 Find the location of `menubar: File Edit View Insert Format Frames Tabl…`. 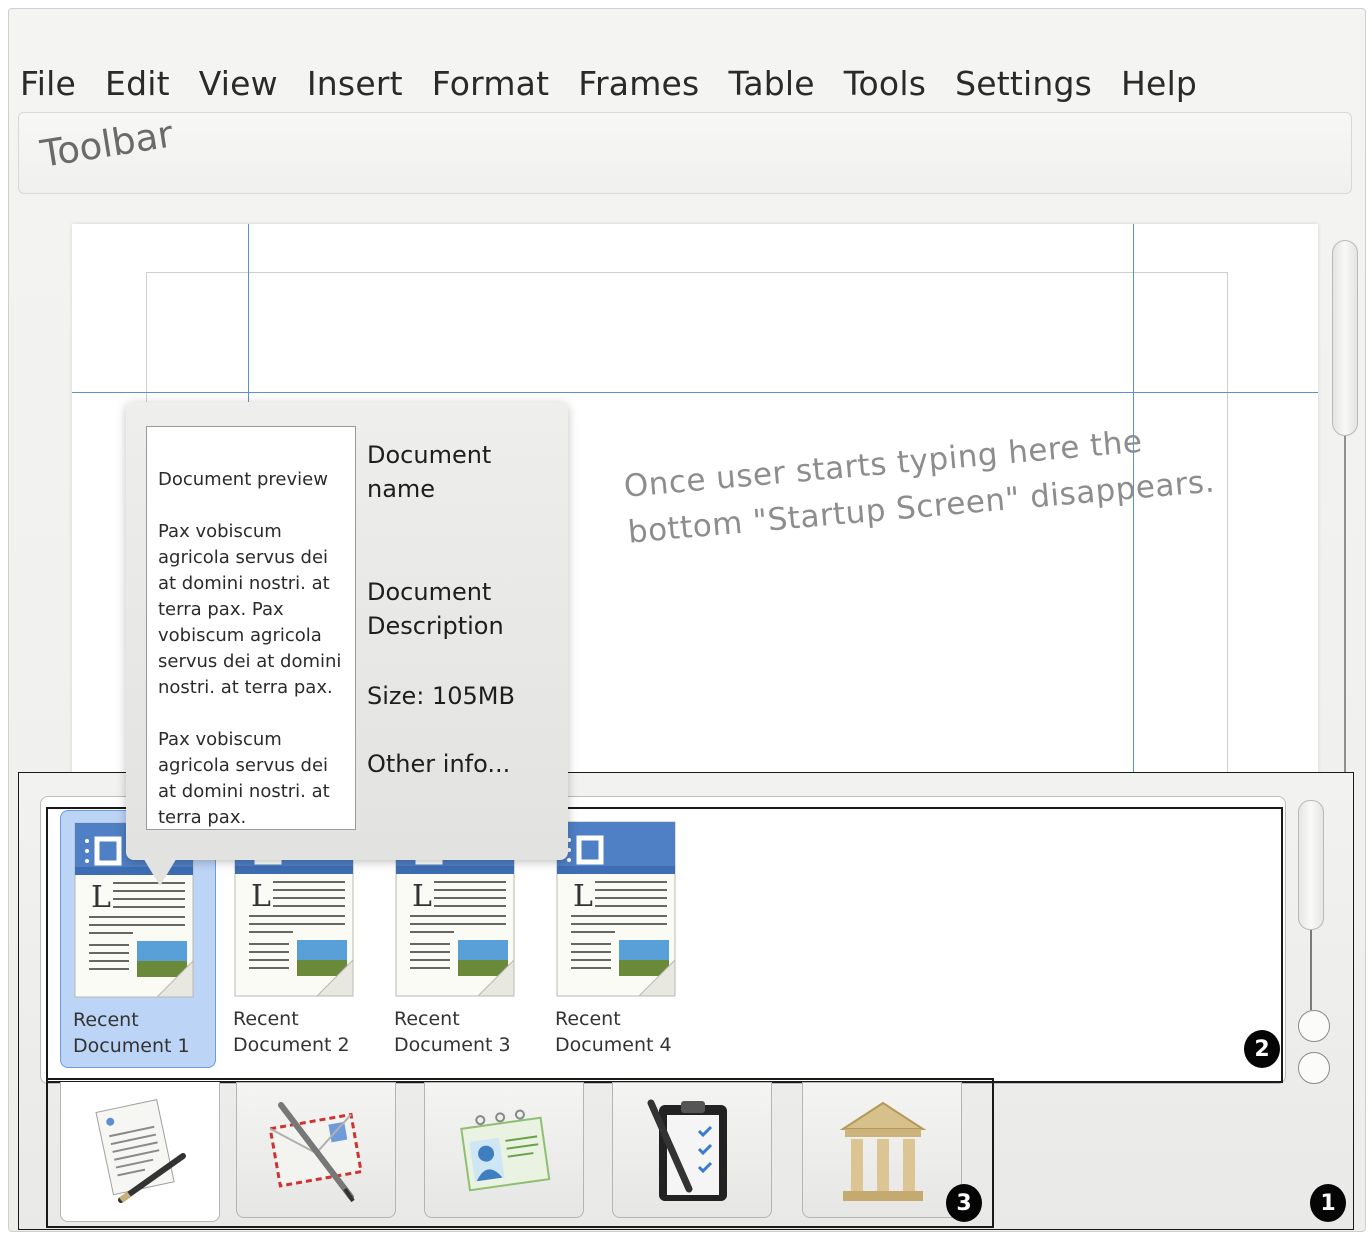

menubar: File Edit View Insert Format Frames Tabl… is located at coordinates (623, 84).